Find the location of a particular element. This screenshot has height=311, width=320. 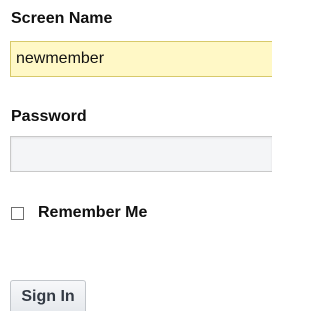

screen-name-input is located at coordinates (141, 59).